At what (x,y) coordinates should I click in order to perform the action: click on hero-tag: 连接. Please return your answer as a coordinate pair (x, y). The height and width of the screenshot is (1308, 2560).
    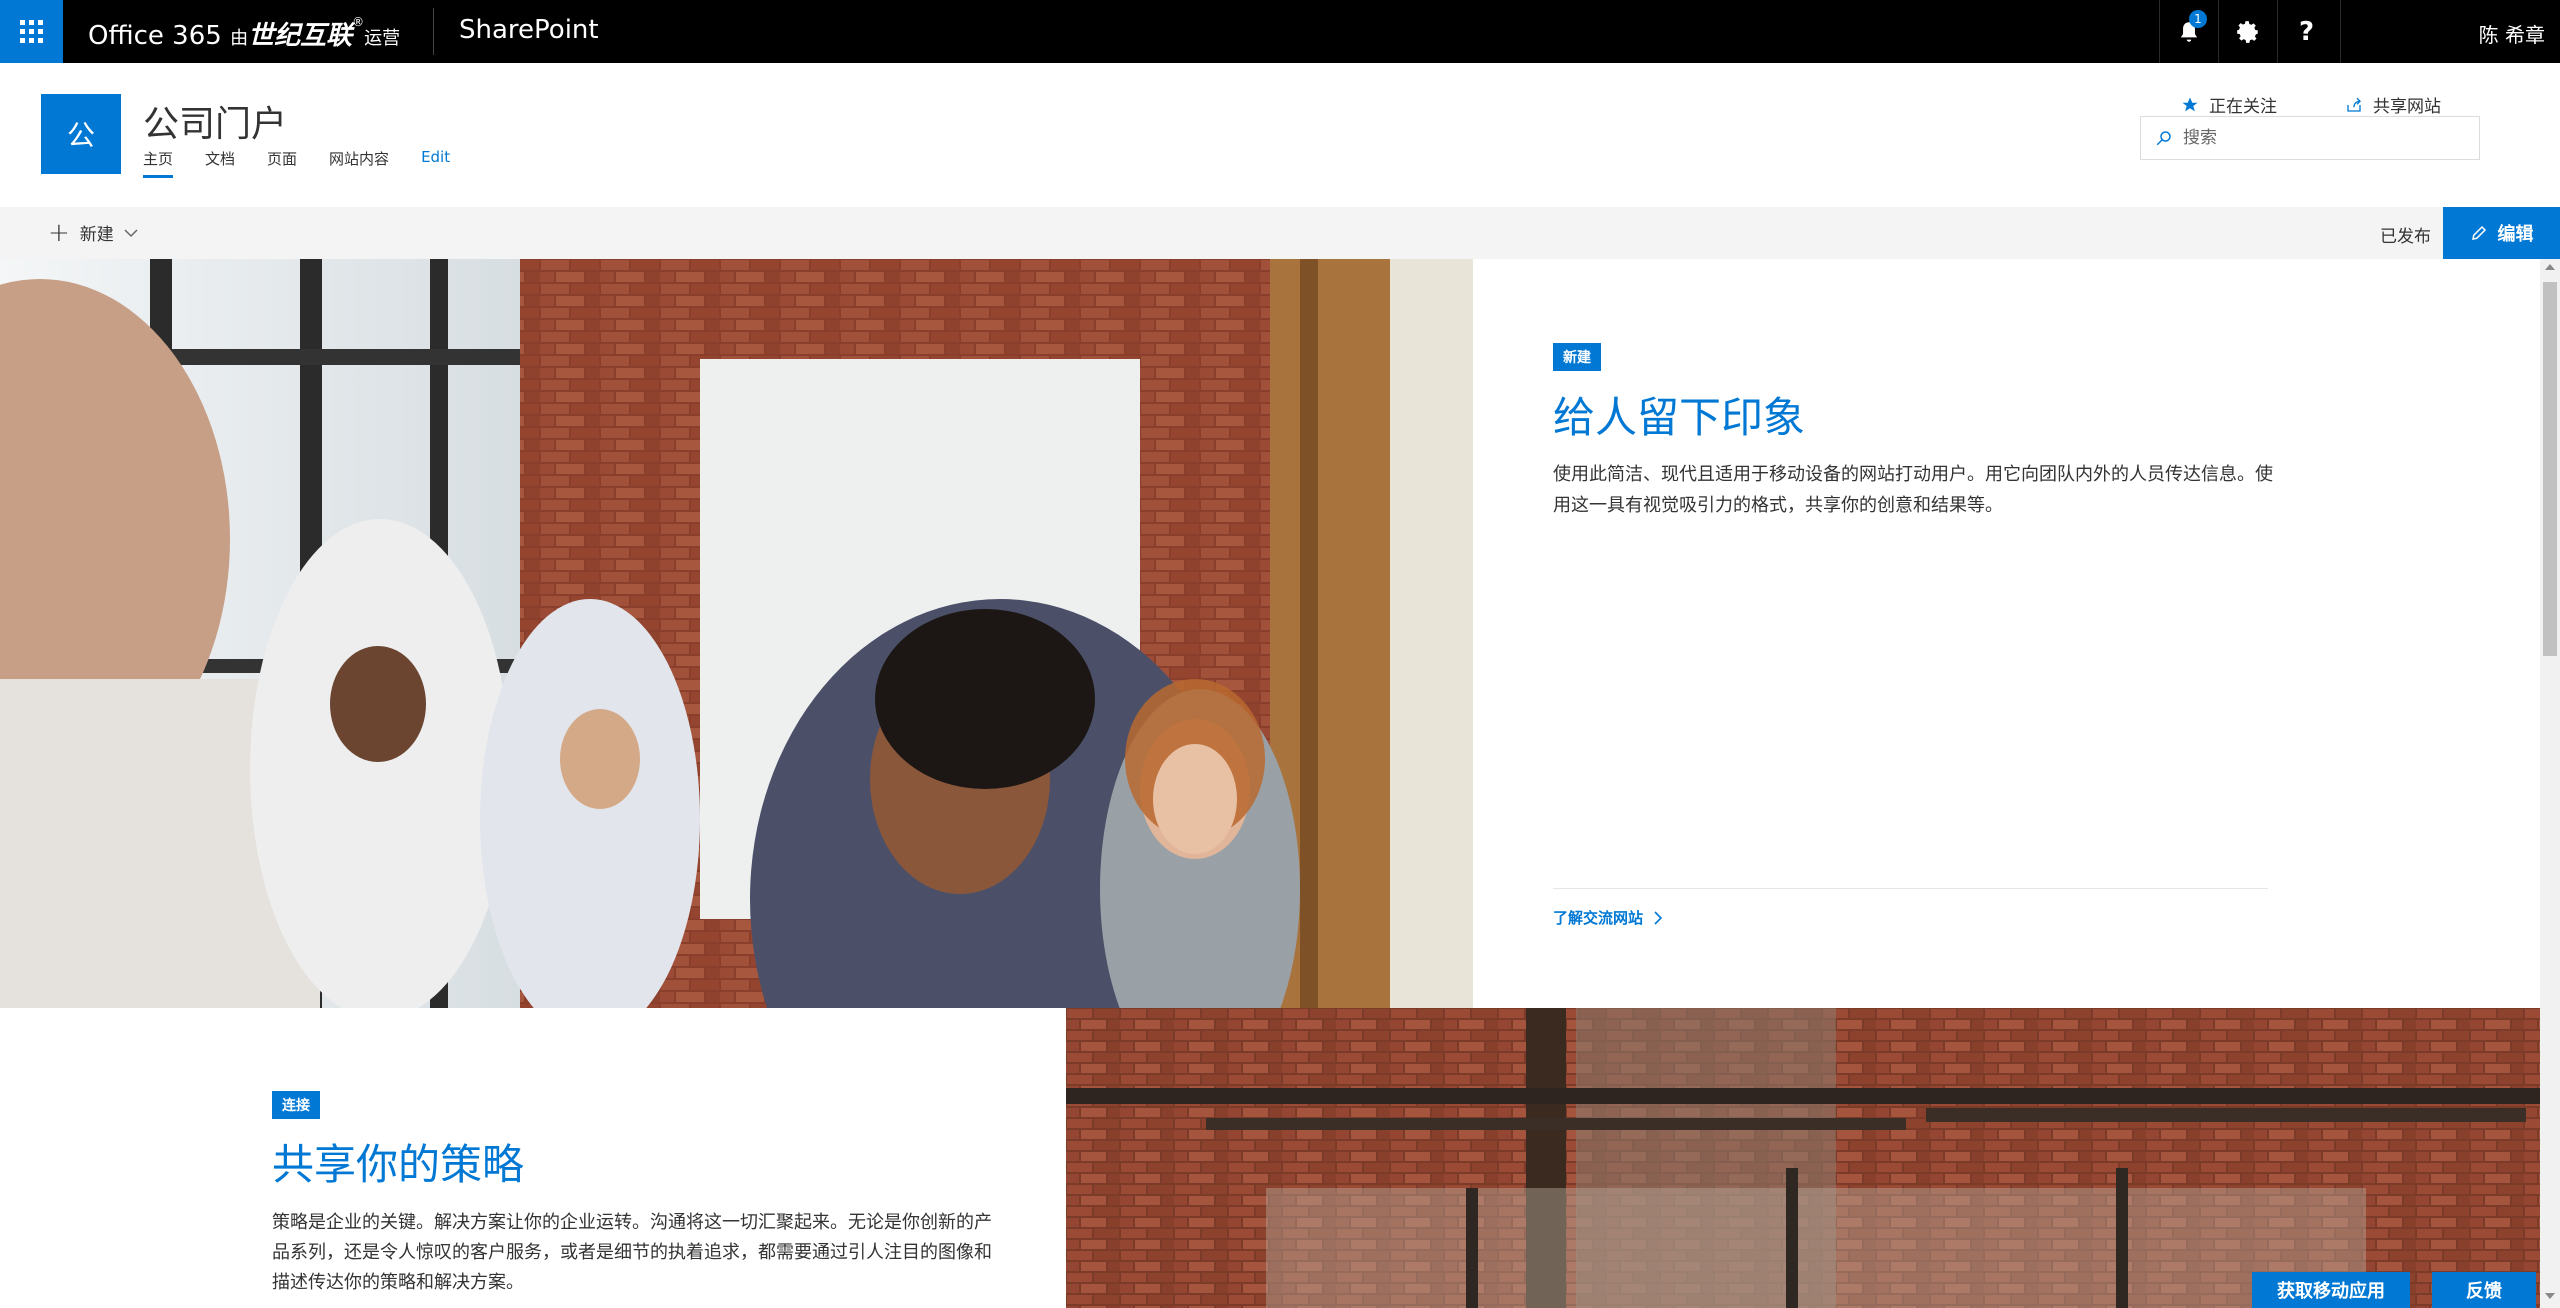
    Looking at the image, I should click on (296, 1105).